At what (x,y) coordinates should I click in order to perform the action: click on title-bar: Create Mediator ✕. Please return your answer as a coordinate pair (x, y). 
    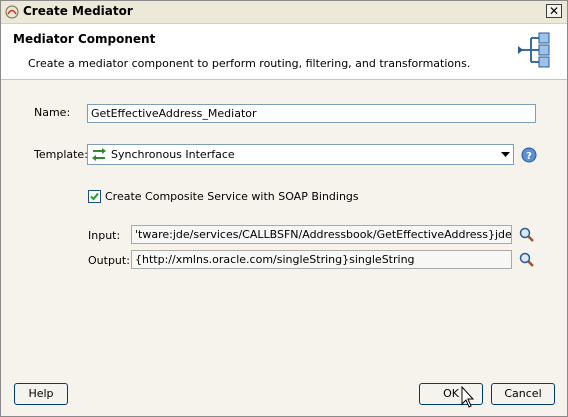
    Looking at the image, I should click on (284, 12).